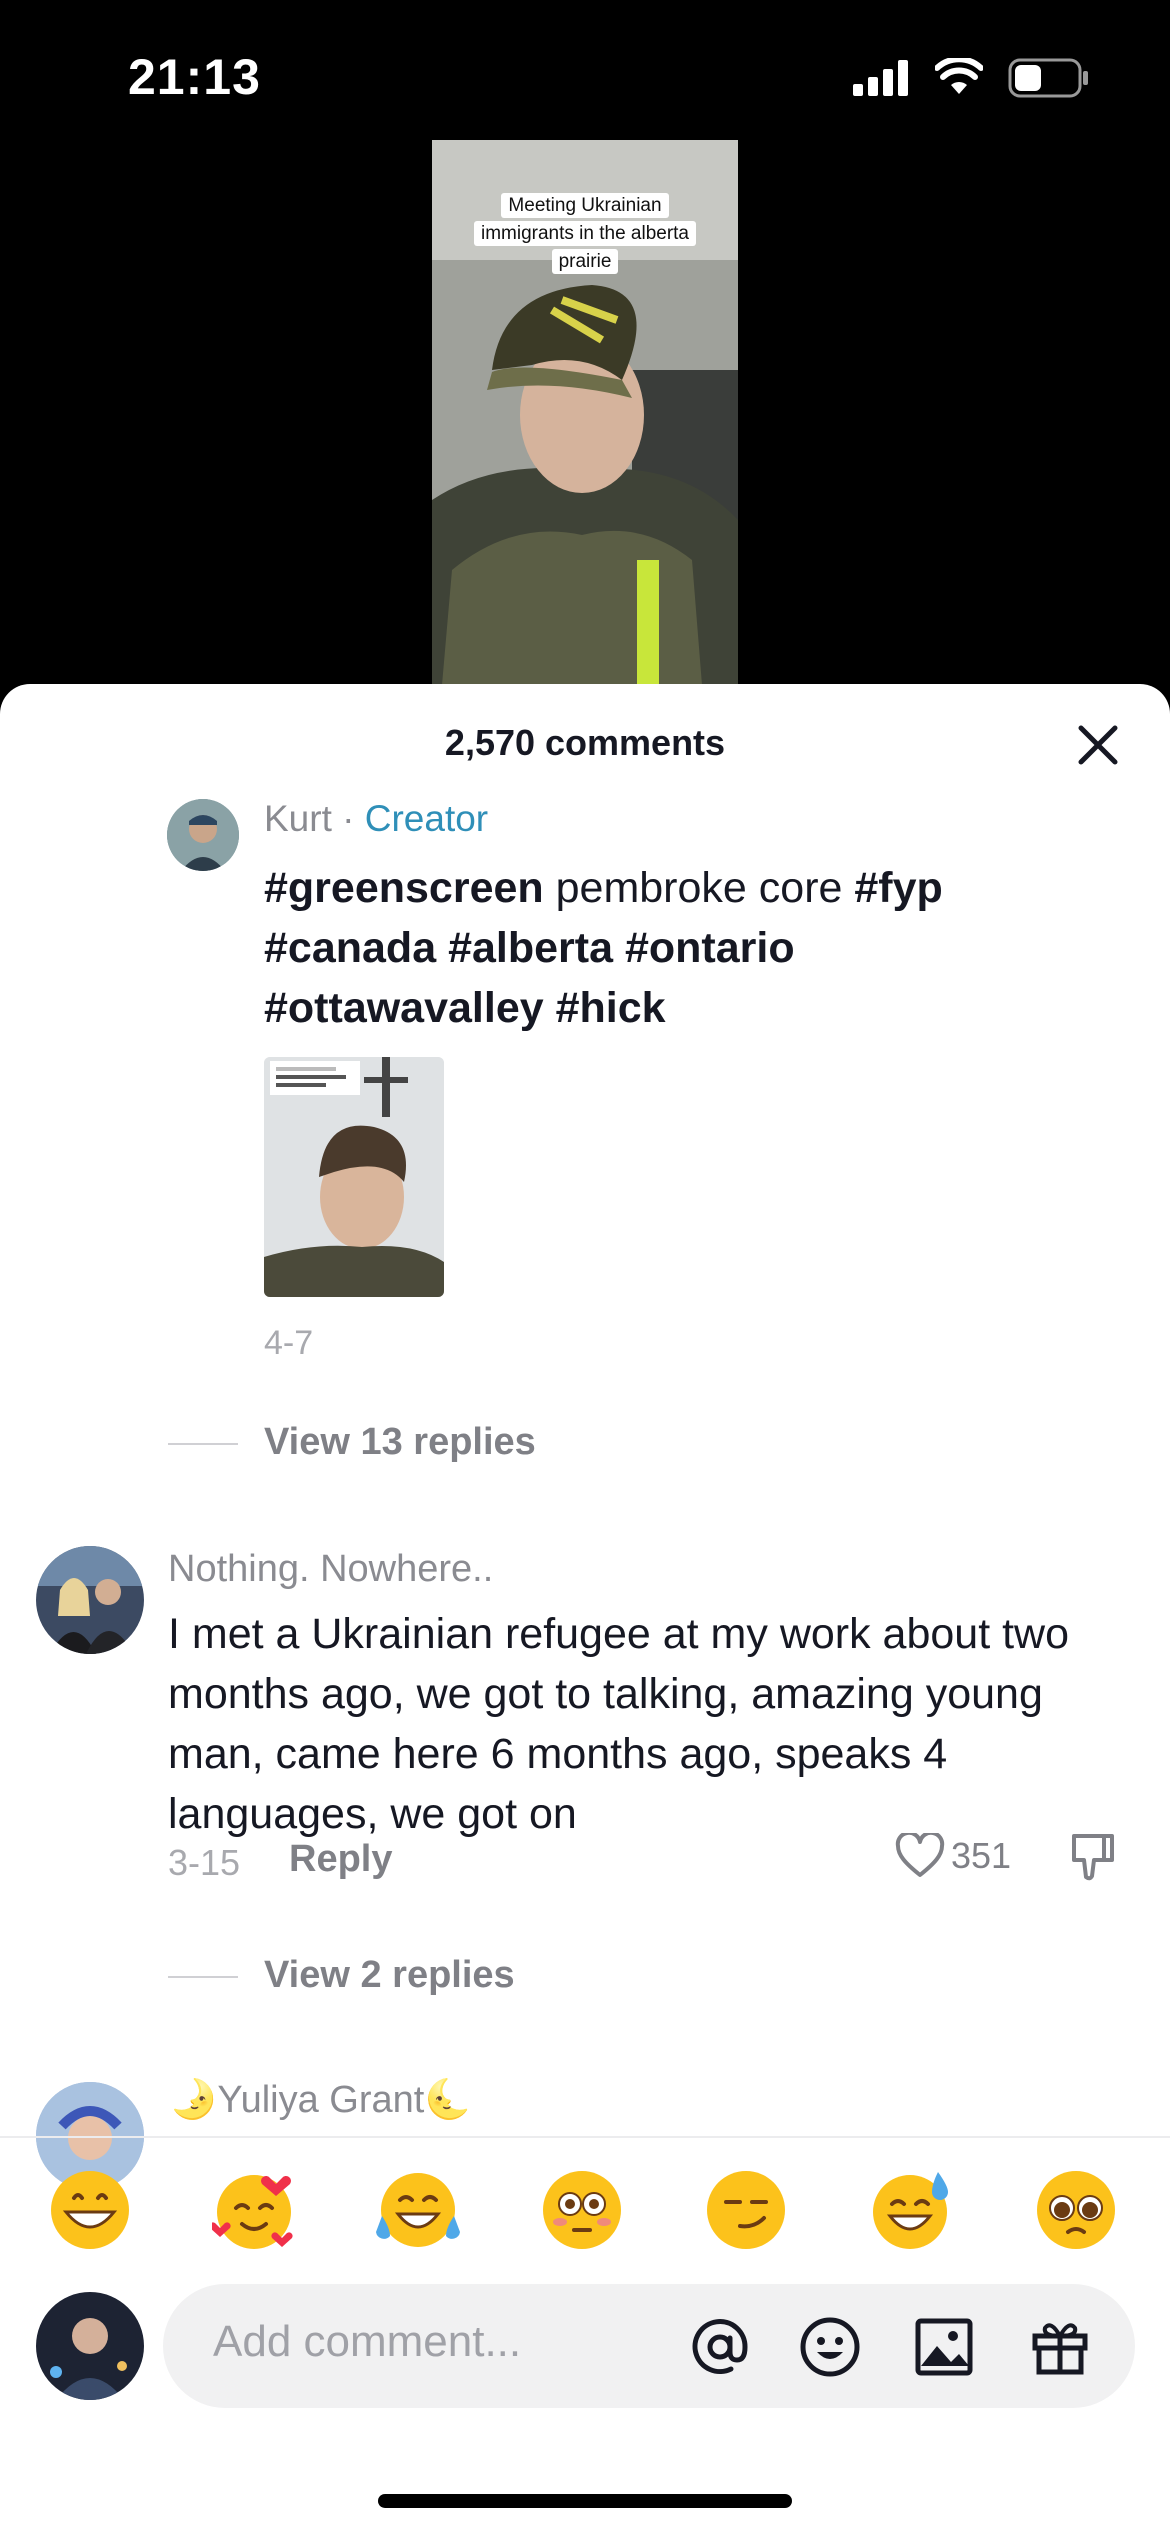 This screenshot has height=2532, width=1170. What do you see at coordinates (204, 1862) in the screenshot?
I see `comment-date: 3-15` at bounding box center [204, 1862].